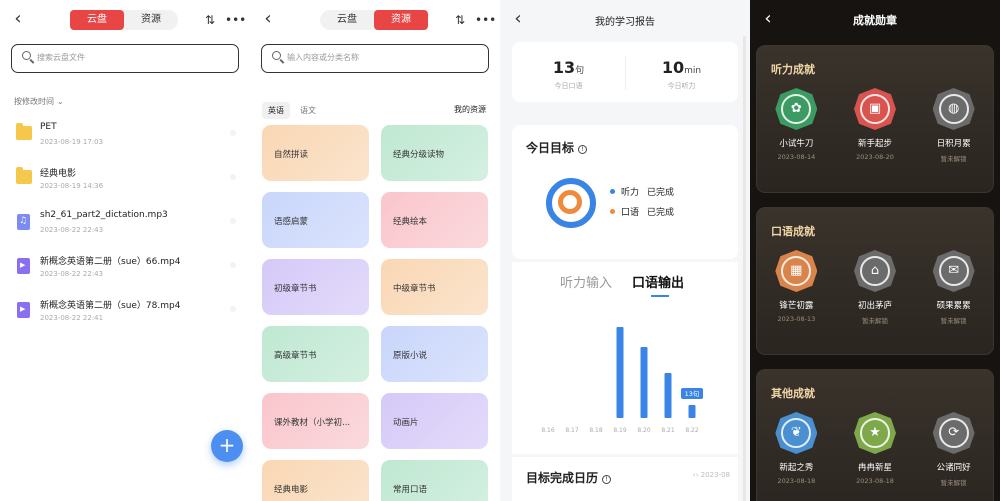  Describe the element at coordinates (568, 74) in the screenshot. I see `stat-speaking: 13句 今日口语` at that location.